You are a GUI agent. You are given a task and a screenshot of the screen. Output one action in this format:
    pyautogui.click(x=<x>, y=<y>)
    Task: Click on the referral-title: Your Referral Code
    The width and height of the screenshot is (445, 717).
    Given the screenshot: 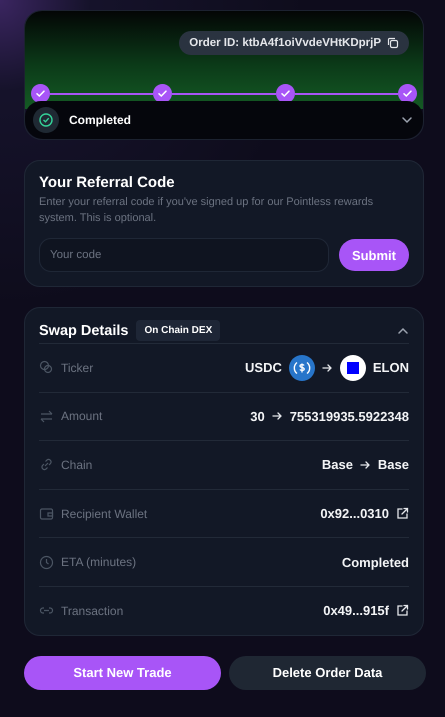 What is the action you would take?
    pyautogui.click(x=107, y=182)
    